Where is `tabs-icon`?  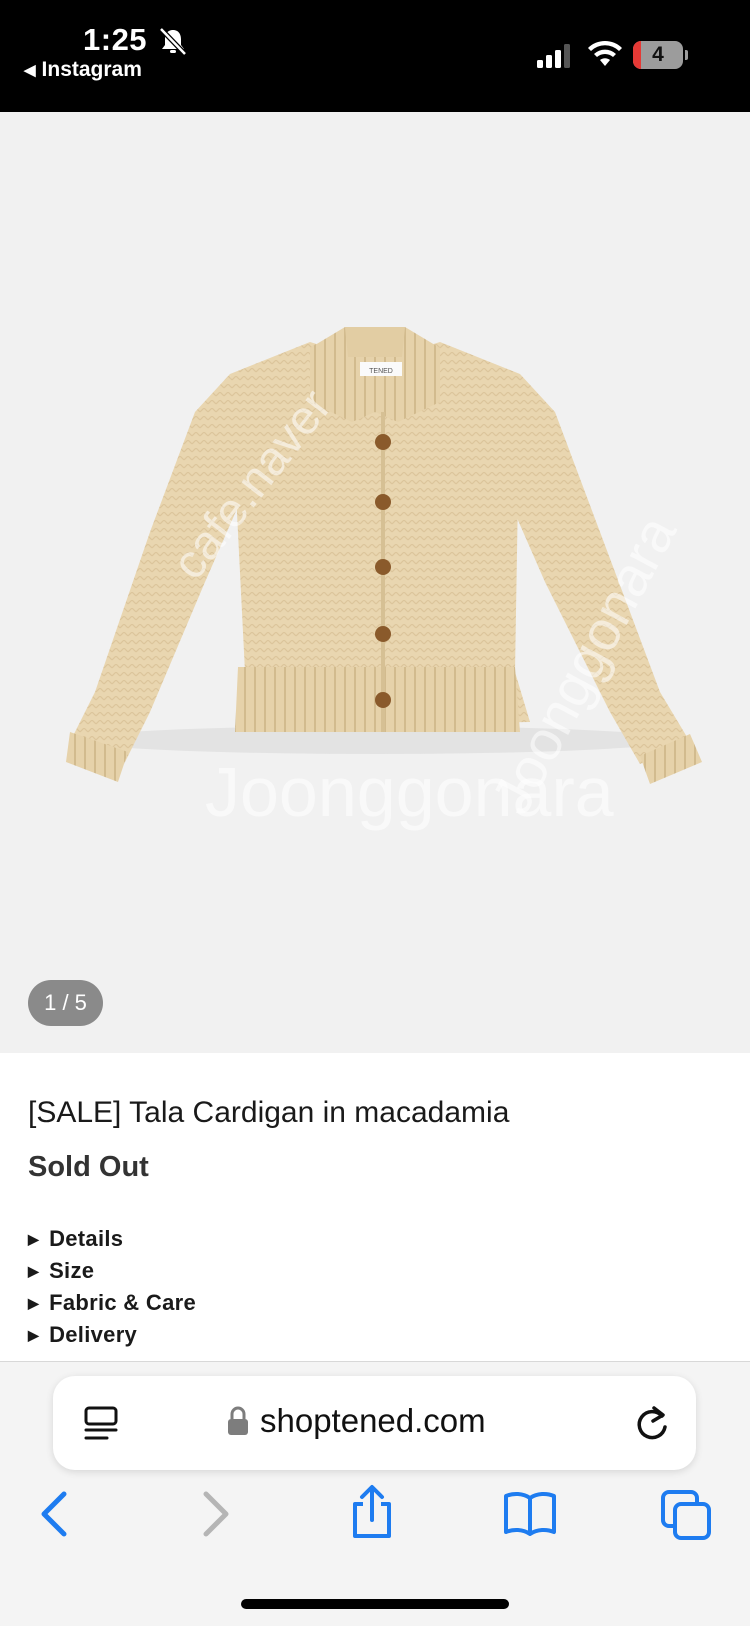
tabs-icon is located at coordinates (687, 1516).